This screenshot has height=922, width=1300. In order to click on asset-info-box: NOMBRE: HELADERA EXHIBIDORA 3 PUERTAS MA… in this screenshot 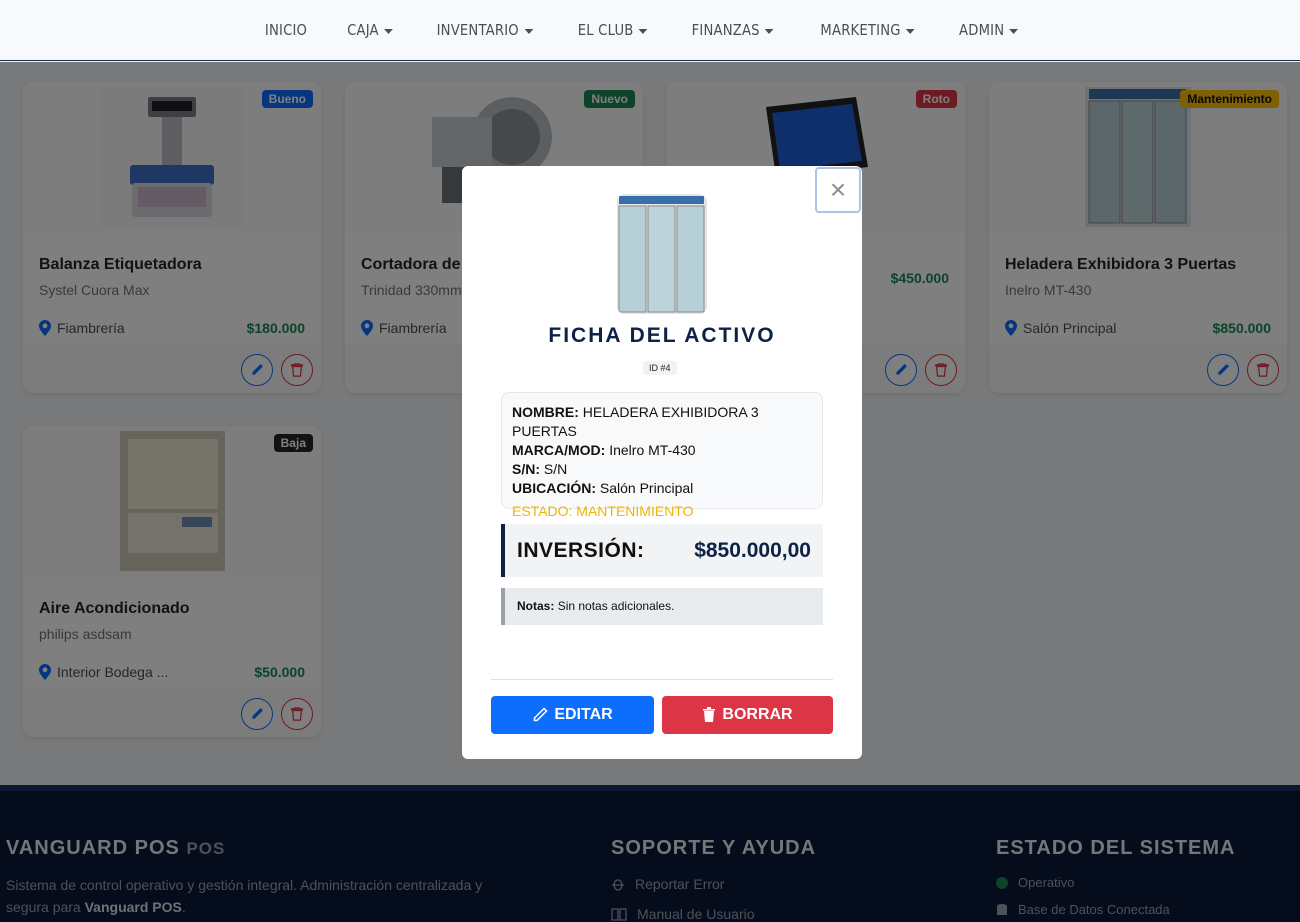, I will do `click(662, 455)`.